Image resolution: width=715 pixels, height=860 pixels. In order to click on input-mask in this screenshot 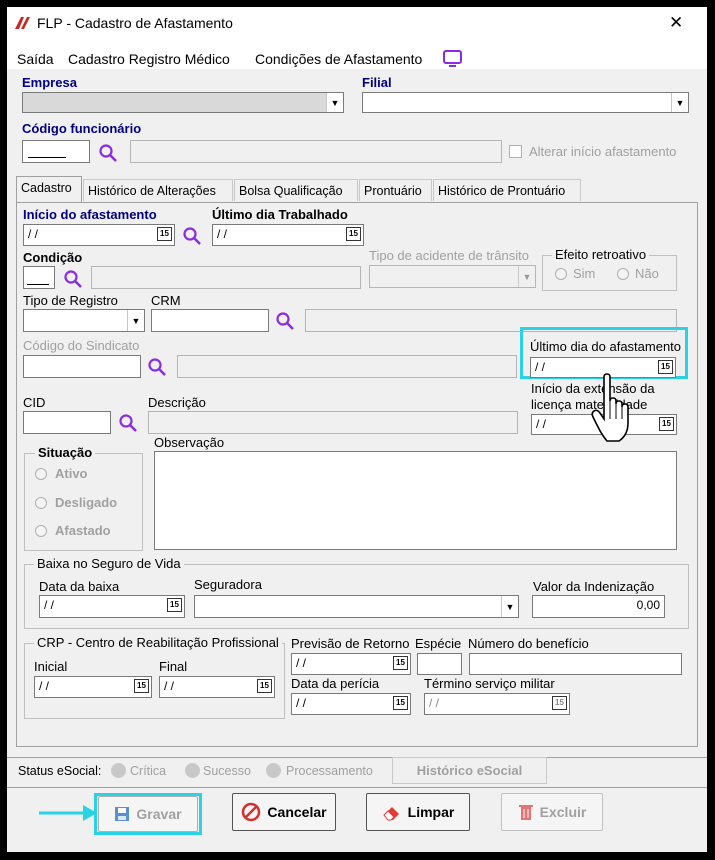, I will do `click(47, 157)`.